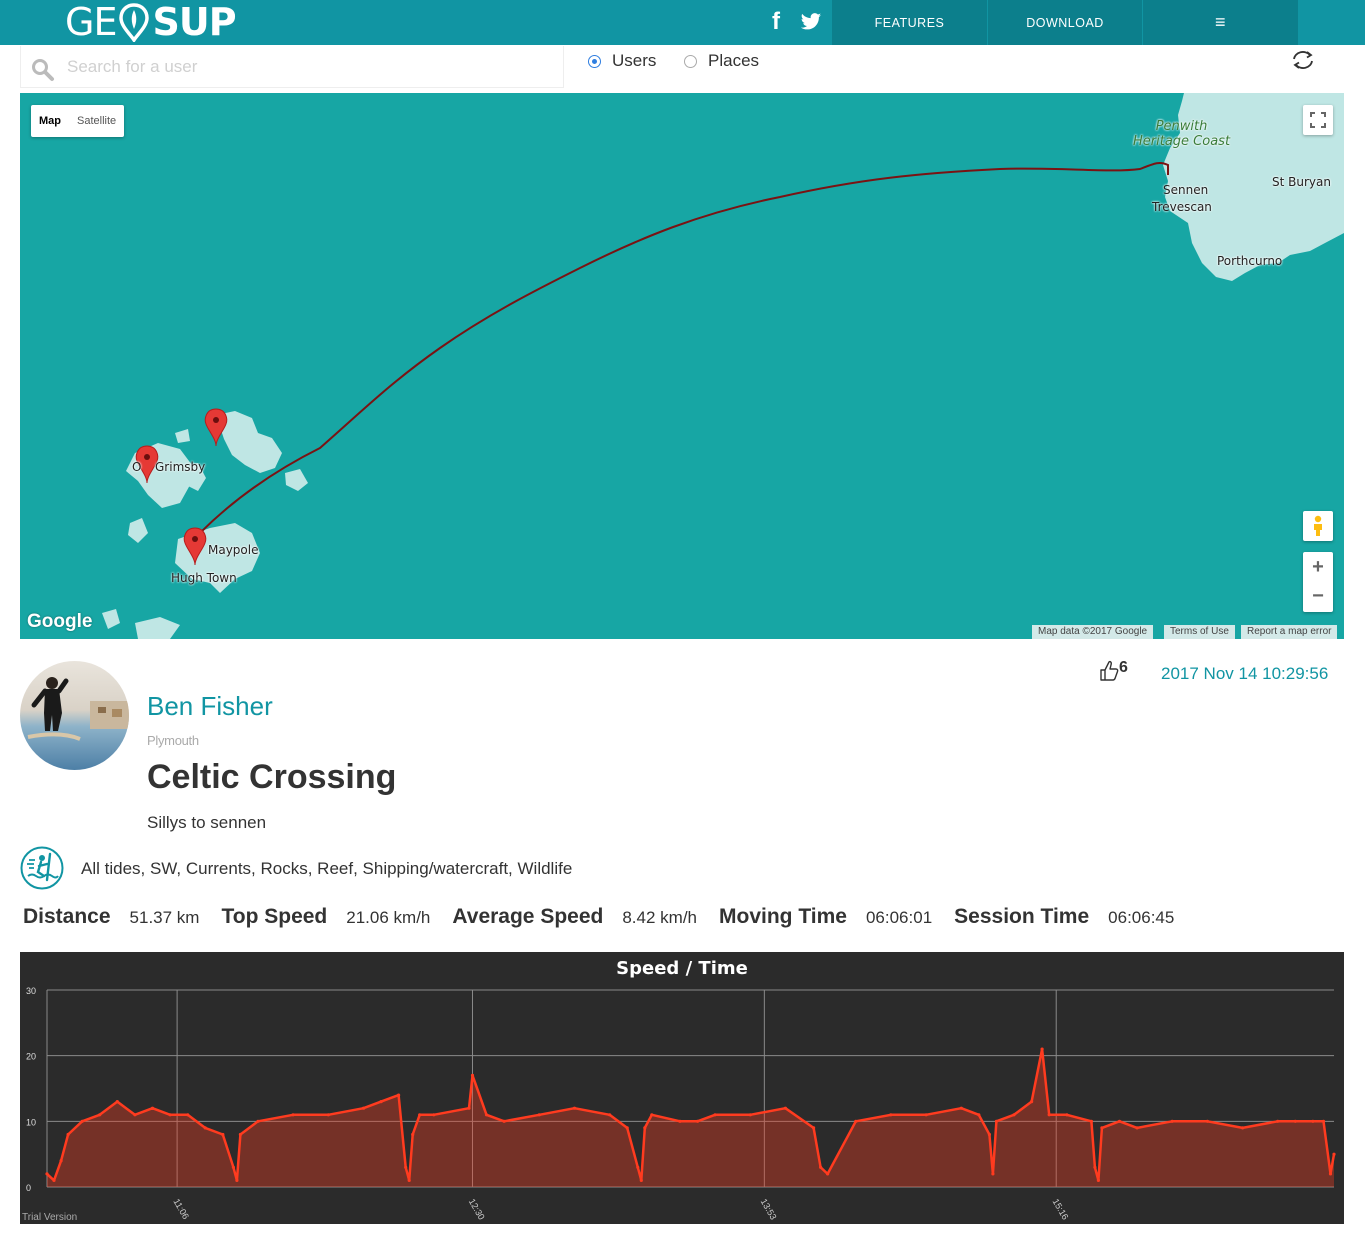 This screenshot has height=1239, width=1365. Describe the element at coordinates (137, 467) in the screenshot. I see `map-label-old-grimsby-prefix: O` at that location.